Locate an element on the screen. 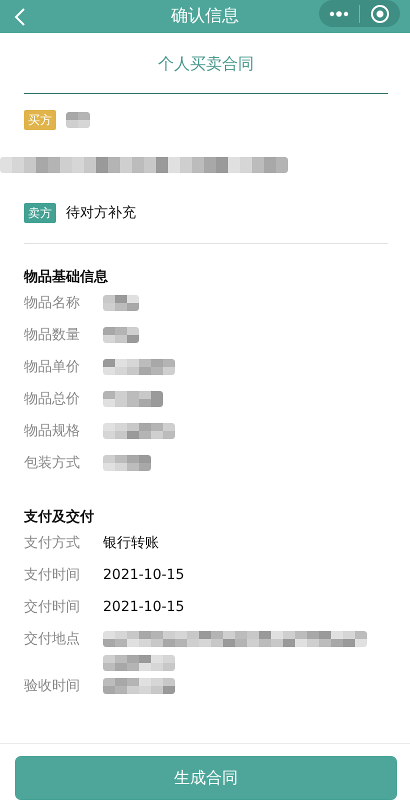 The height and width of the screenshot is (810, 410). field-label: 物品数量 is located at coordinates (52, 335).